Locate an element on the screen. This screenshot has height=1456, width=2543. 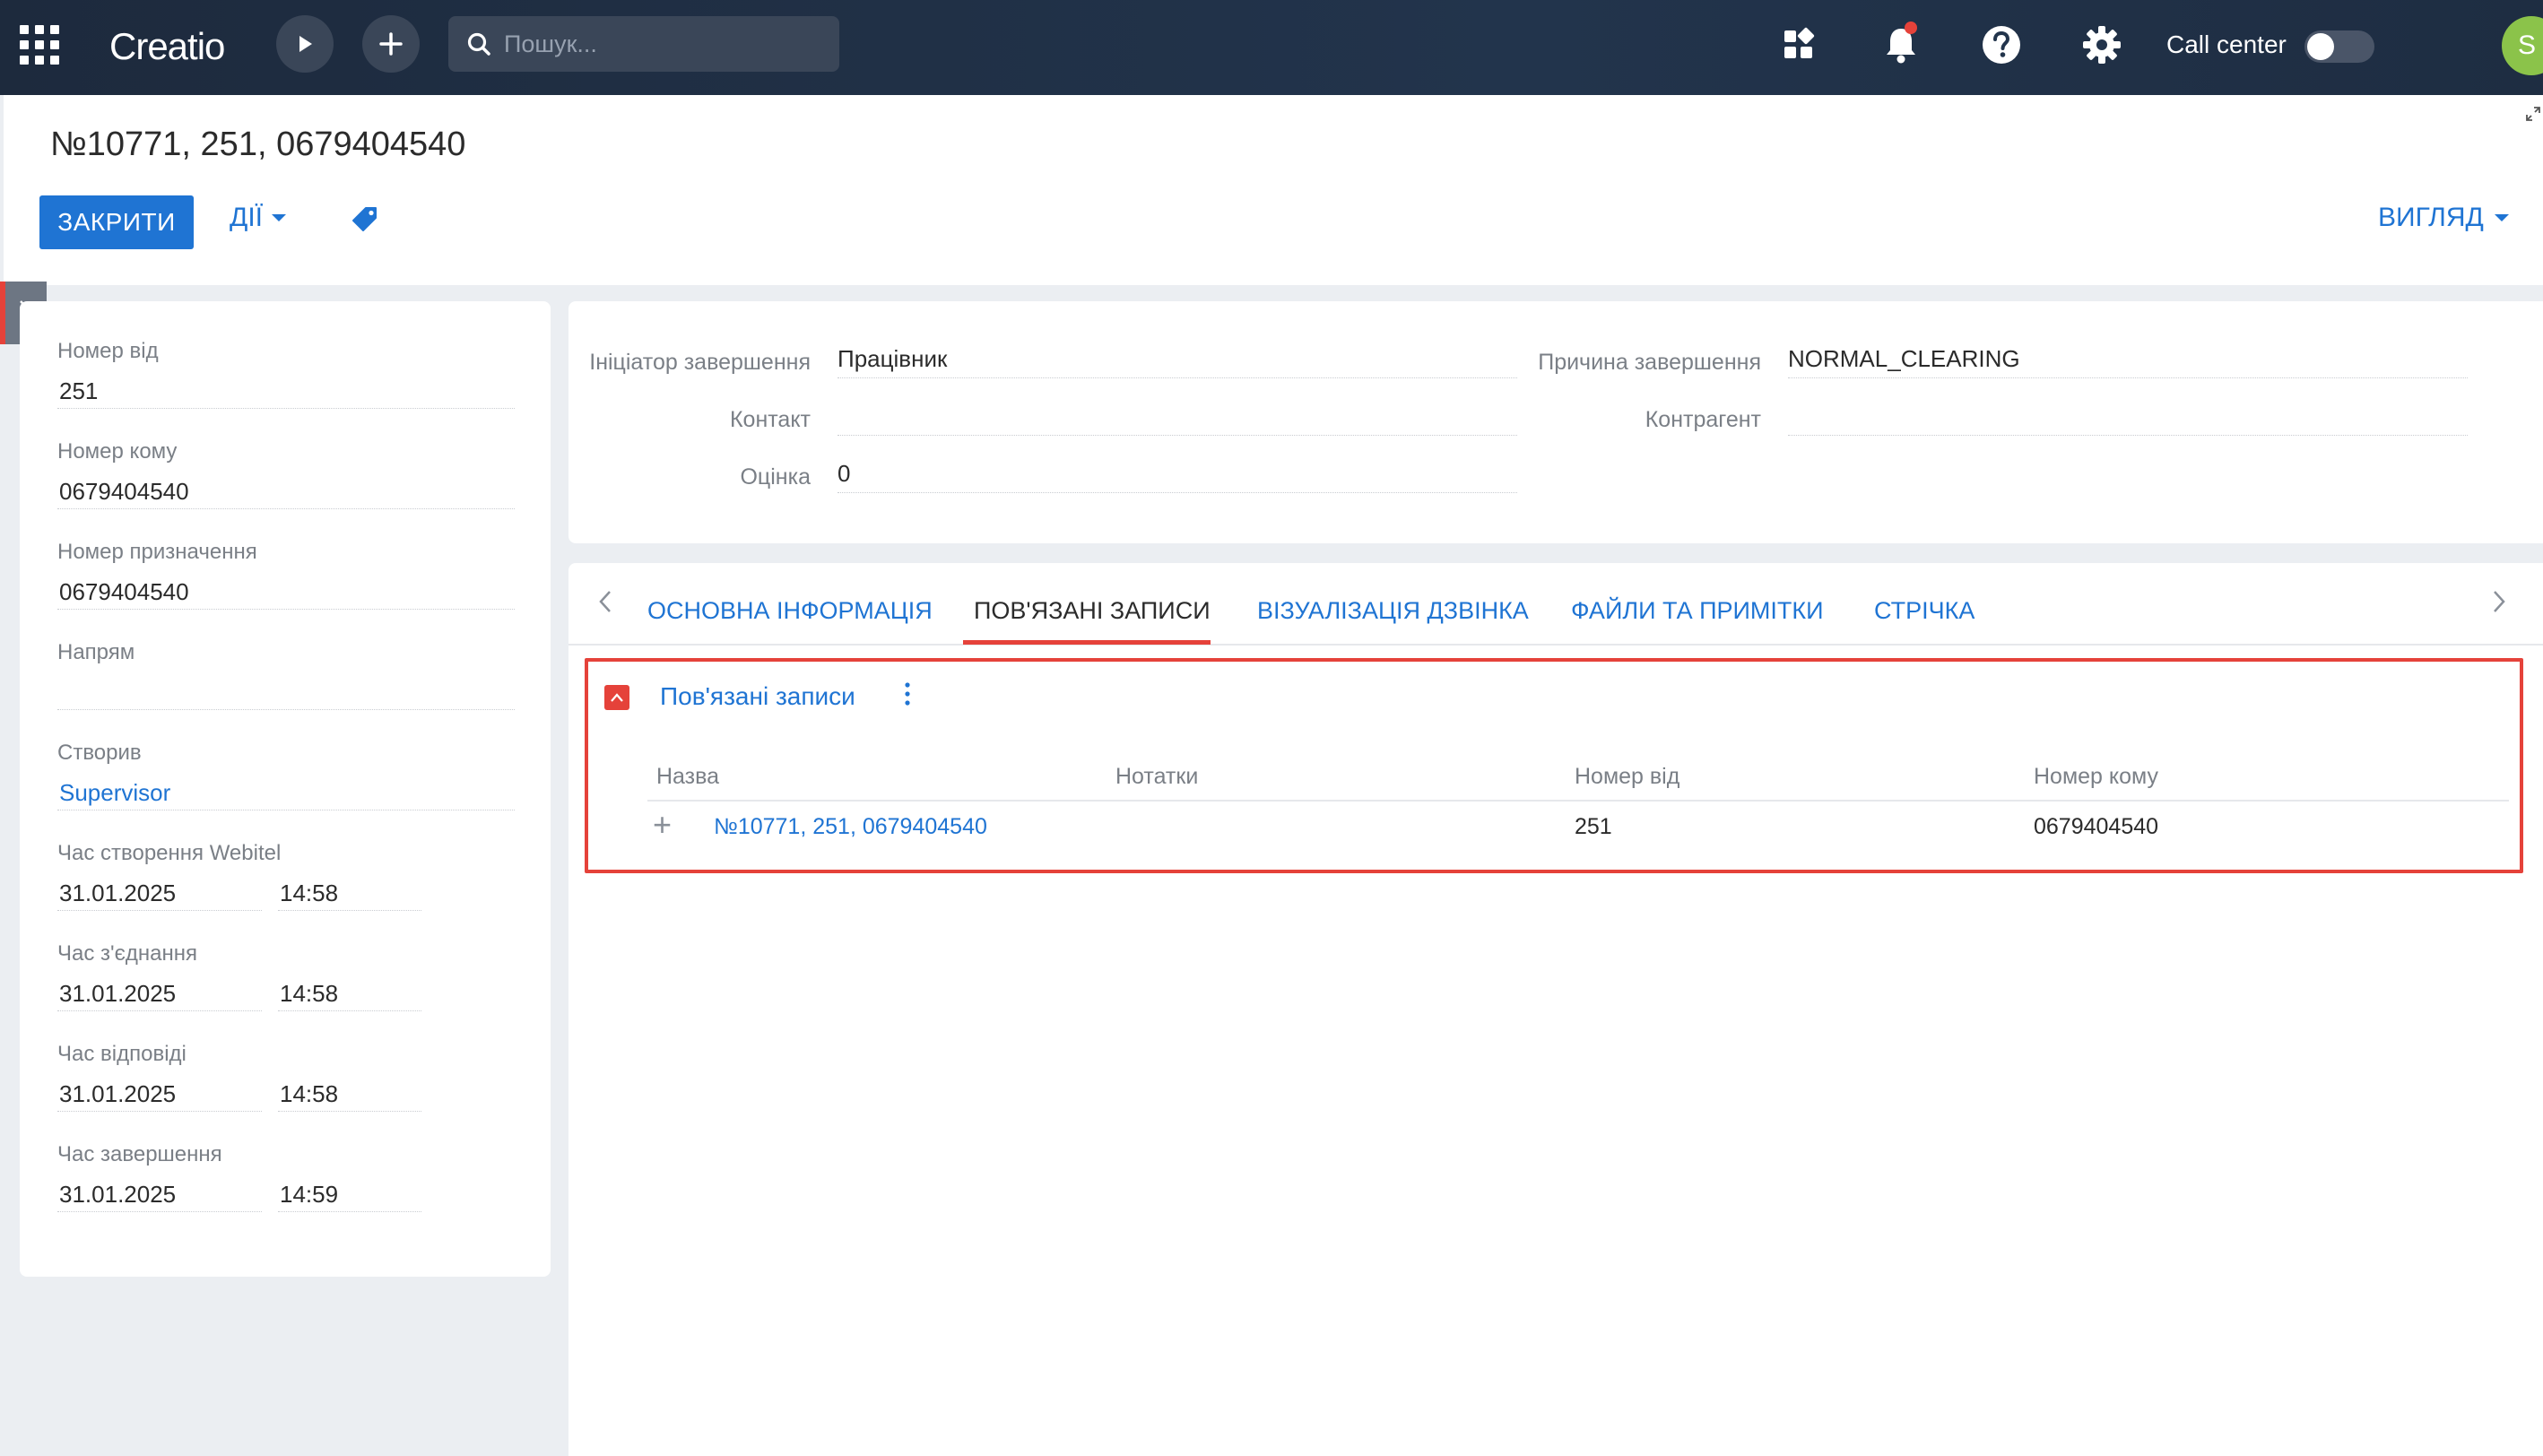
page-title: №10771, 251, 0679404540 is located at coordinates (258, 144).